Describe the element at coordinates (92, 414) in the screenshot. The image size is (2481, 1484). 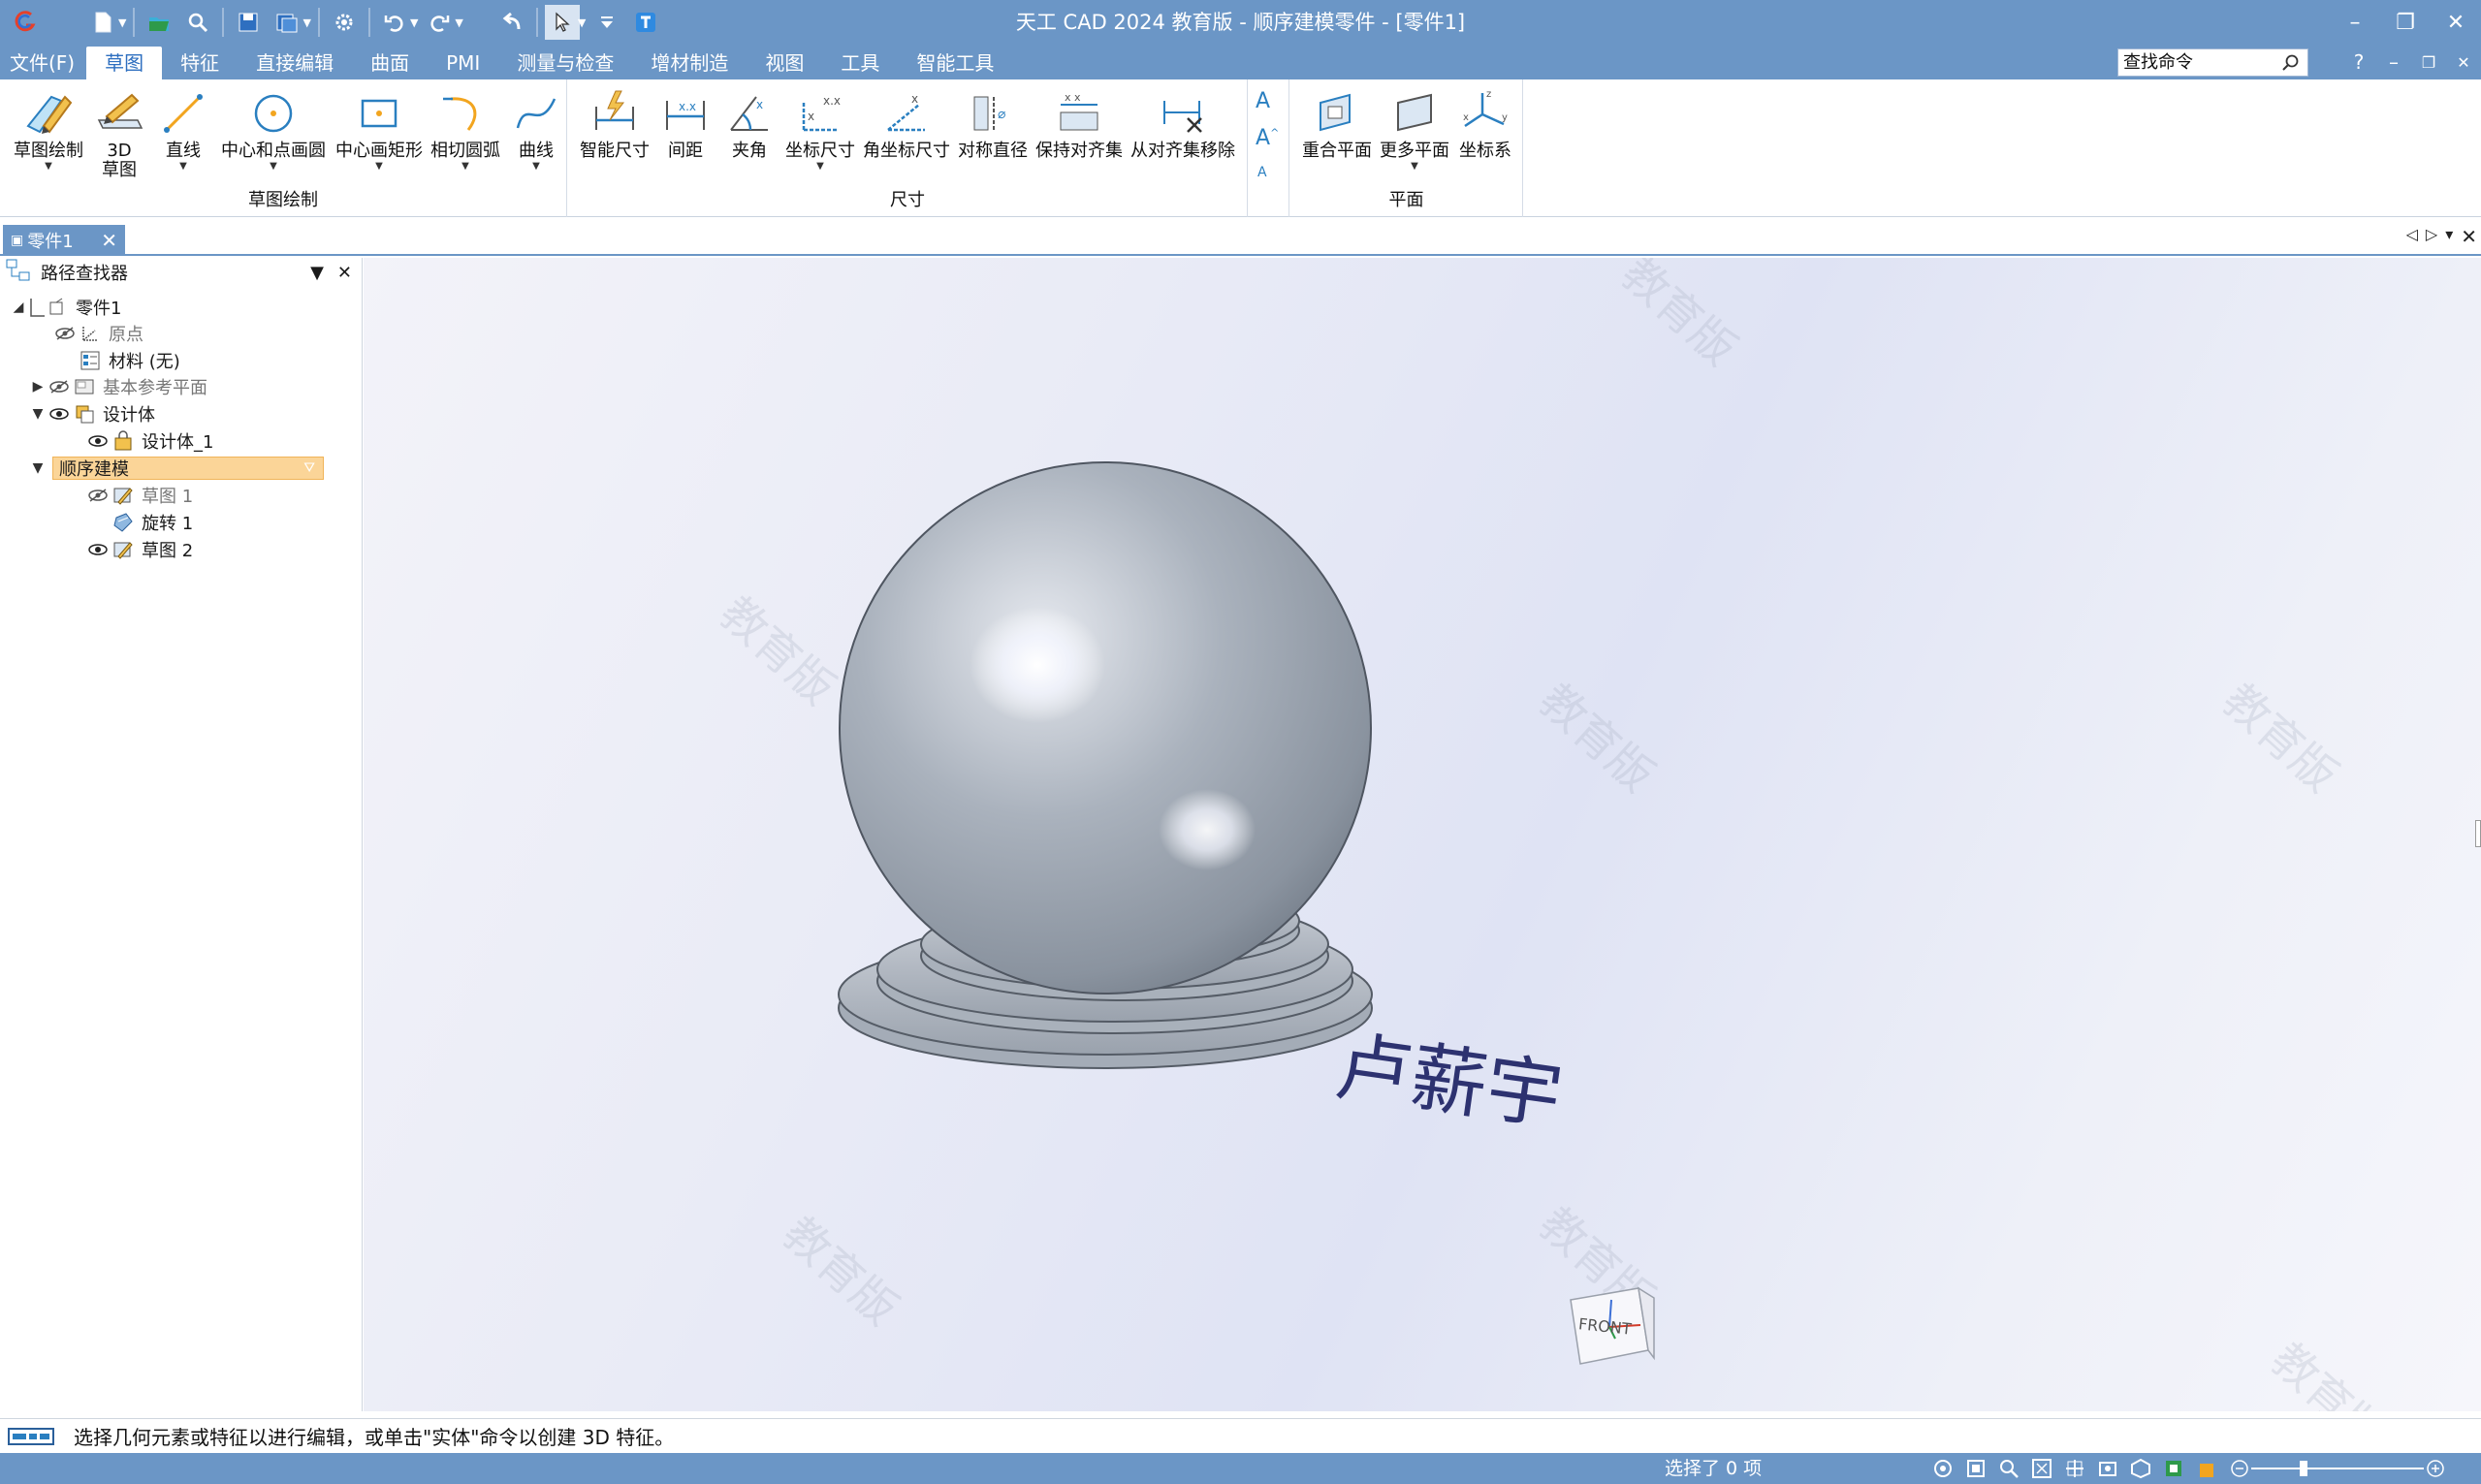
I see `tree-node-design-body: ▼ 设计体` at that location.